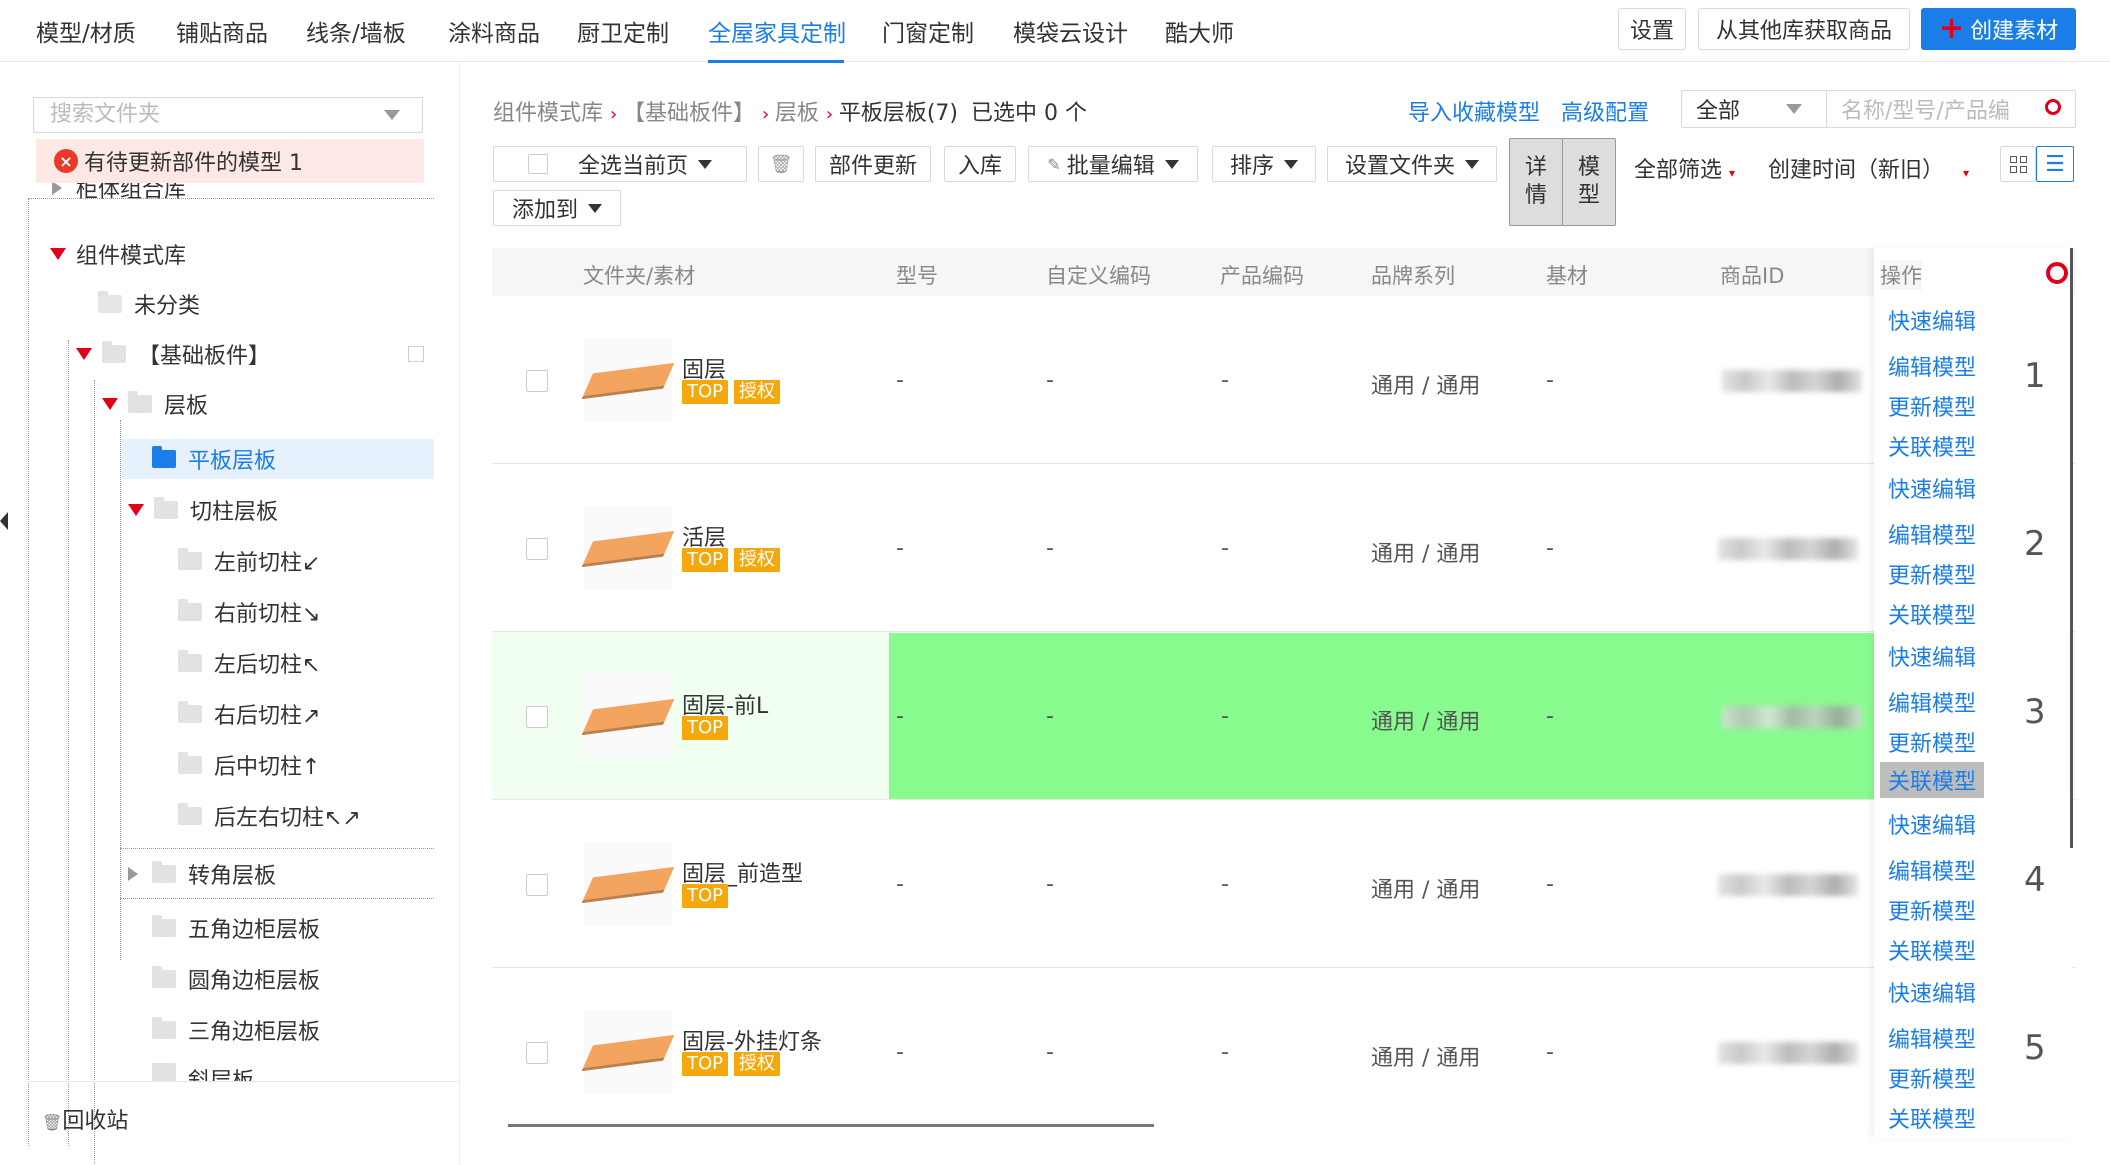 The image size is (2110, 1165). I want to click on advanced-config-link: 高级配置, so click(1605, 111).